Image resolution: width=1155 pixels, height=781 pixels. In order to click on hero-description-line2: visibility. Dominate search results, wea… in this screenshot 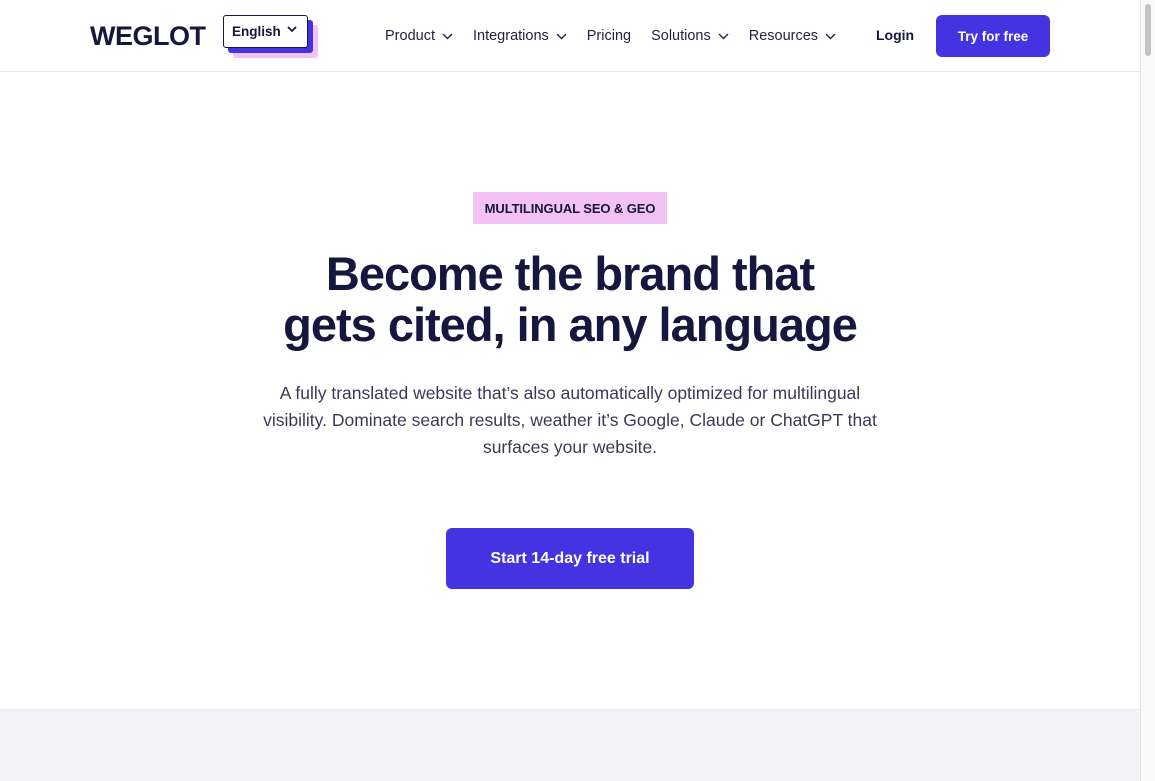, I will do `click(570, 420)`.